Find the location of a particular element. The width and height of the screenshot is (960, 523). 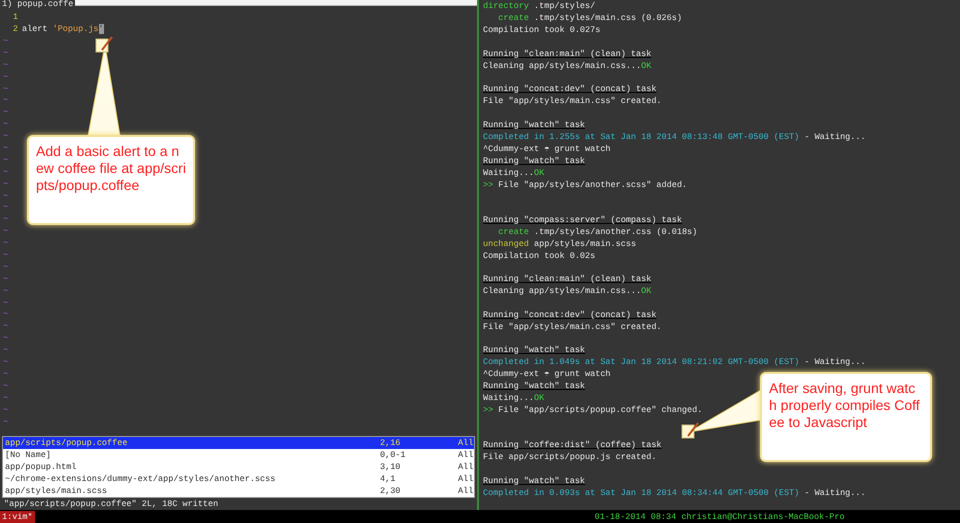

buffer-item: app/scripts/popup.coffee 2,16 All is located at coordinates (238, 443).